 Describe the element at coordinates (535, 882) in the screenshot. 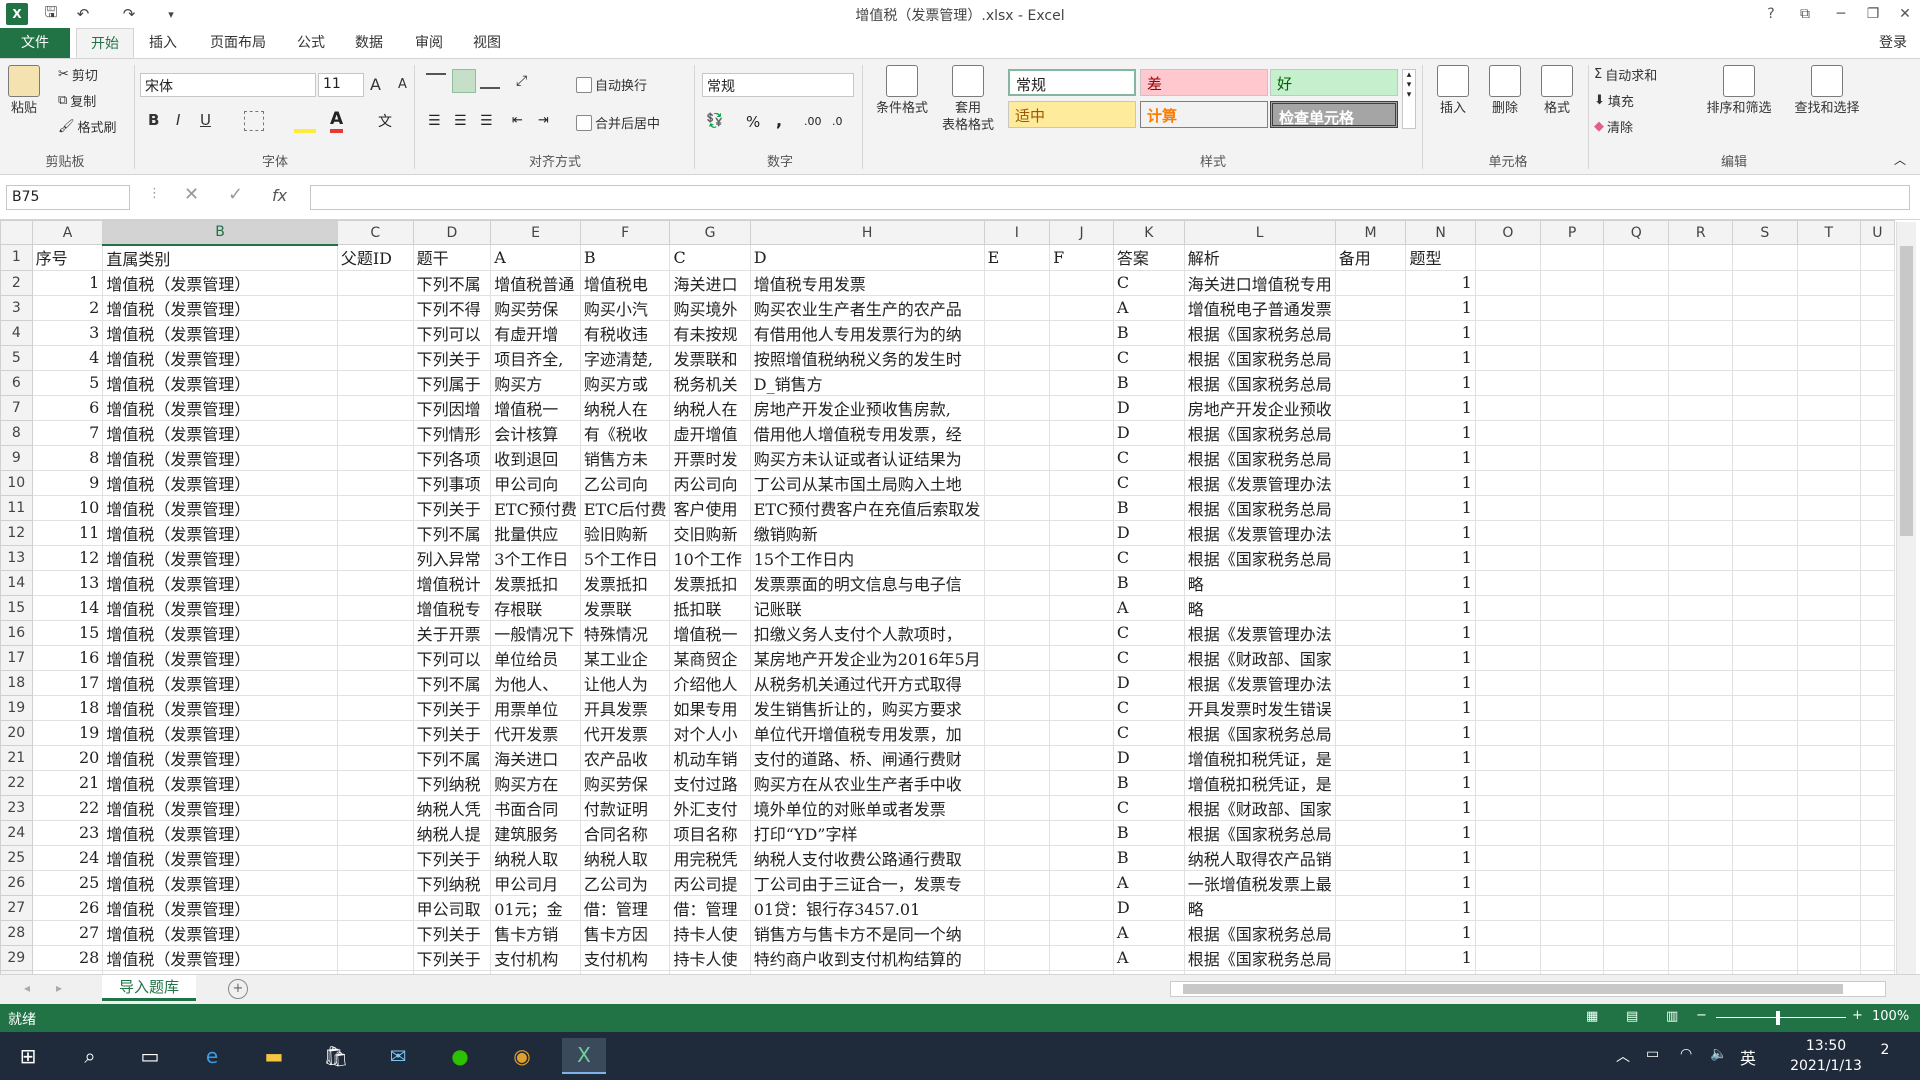

I see `cell-E26: 甲公司月` at that location.